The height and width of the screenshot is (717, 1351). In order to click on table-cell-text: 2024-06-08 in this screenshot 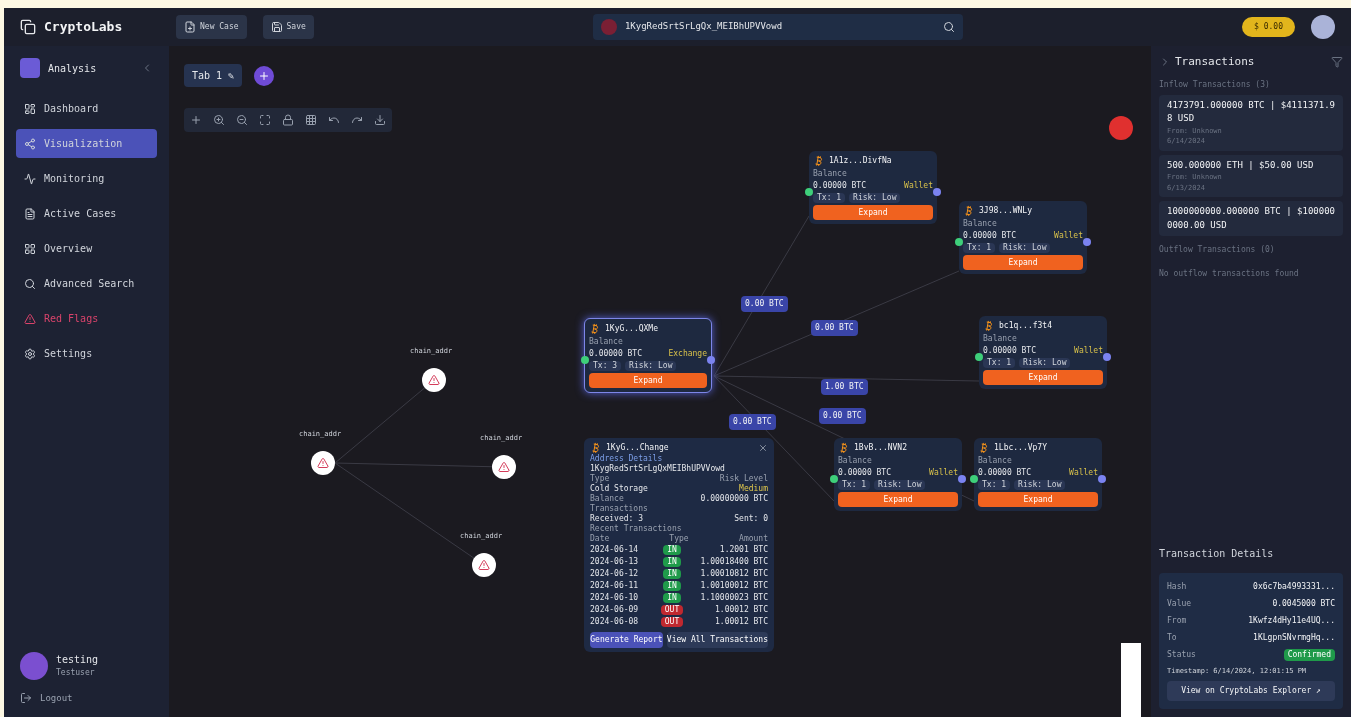, I will do `click(615, 622)`.